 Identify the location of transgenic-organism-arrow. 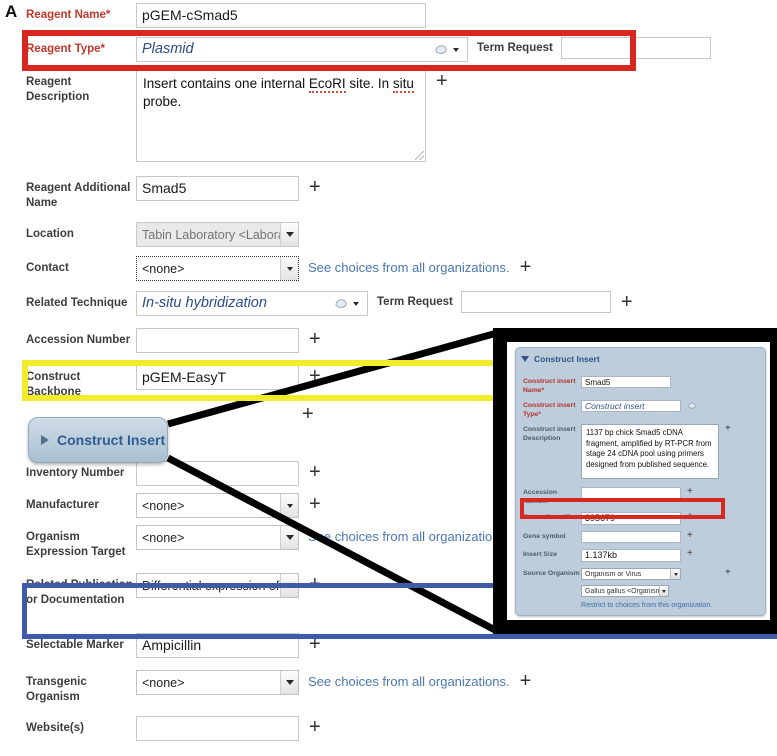
(289, 682).